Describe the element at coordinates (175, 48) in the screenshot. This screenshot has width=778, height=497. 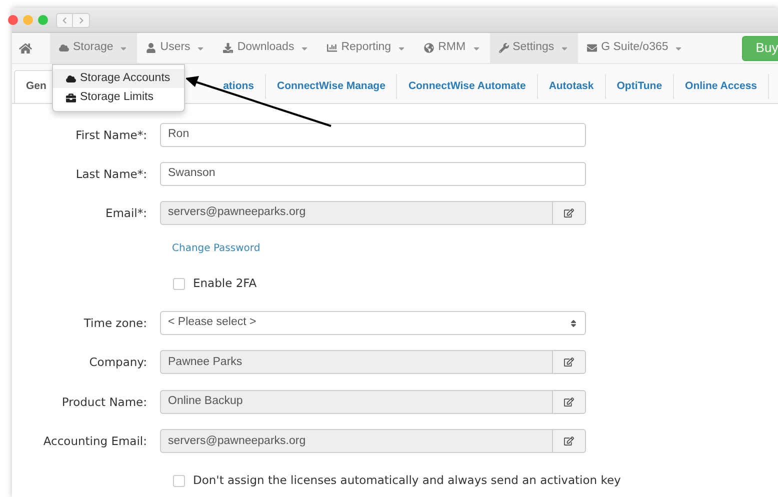
I see `nav-menu-item: Users` at that location.